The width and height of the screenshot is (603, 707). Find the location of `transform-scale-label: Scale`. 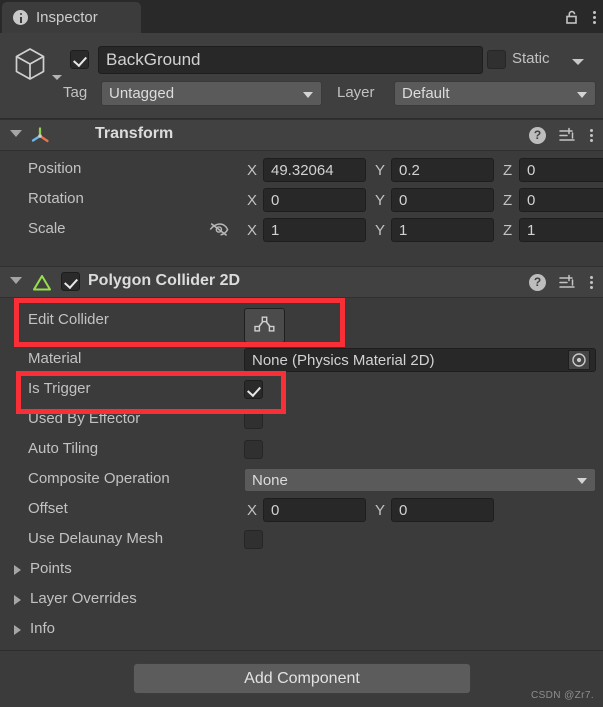

transform-scale-label: Scale is located at coordinates (47, 228).